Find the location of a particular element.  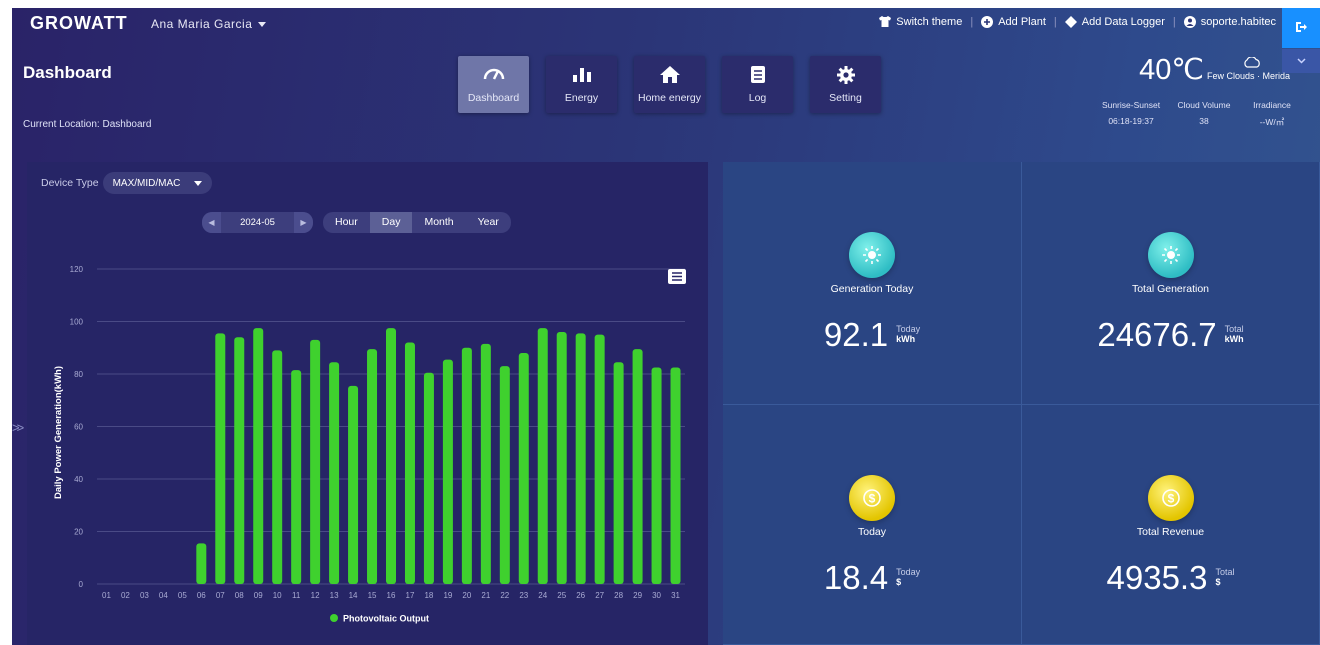

nav-home-energy: Home energy is located at coordinates (669, 84).